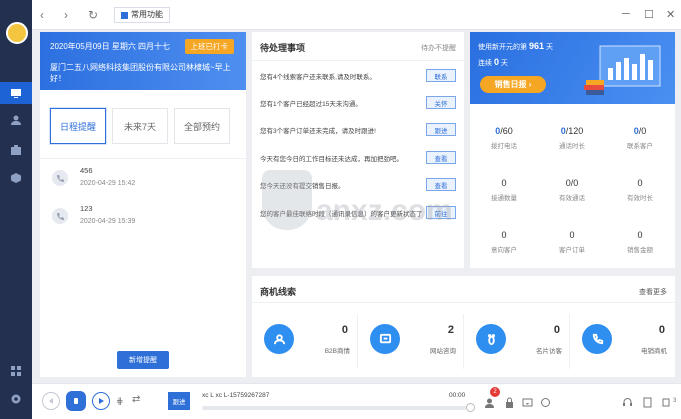 This screenshot has width=681, height=419. What do you see at coordinates (142, 221) in the screenshot?
I see `reminder-item: 123 2020-04-29 15:39` at bounding box center [142, 221].